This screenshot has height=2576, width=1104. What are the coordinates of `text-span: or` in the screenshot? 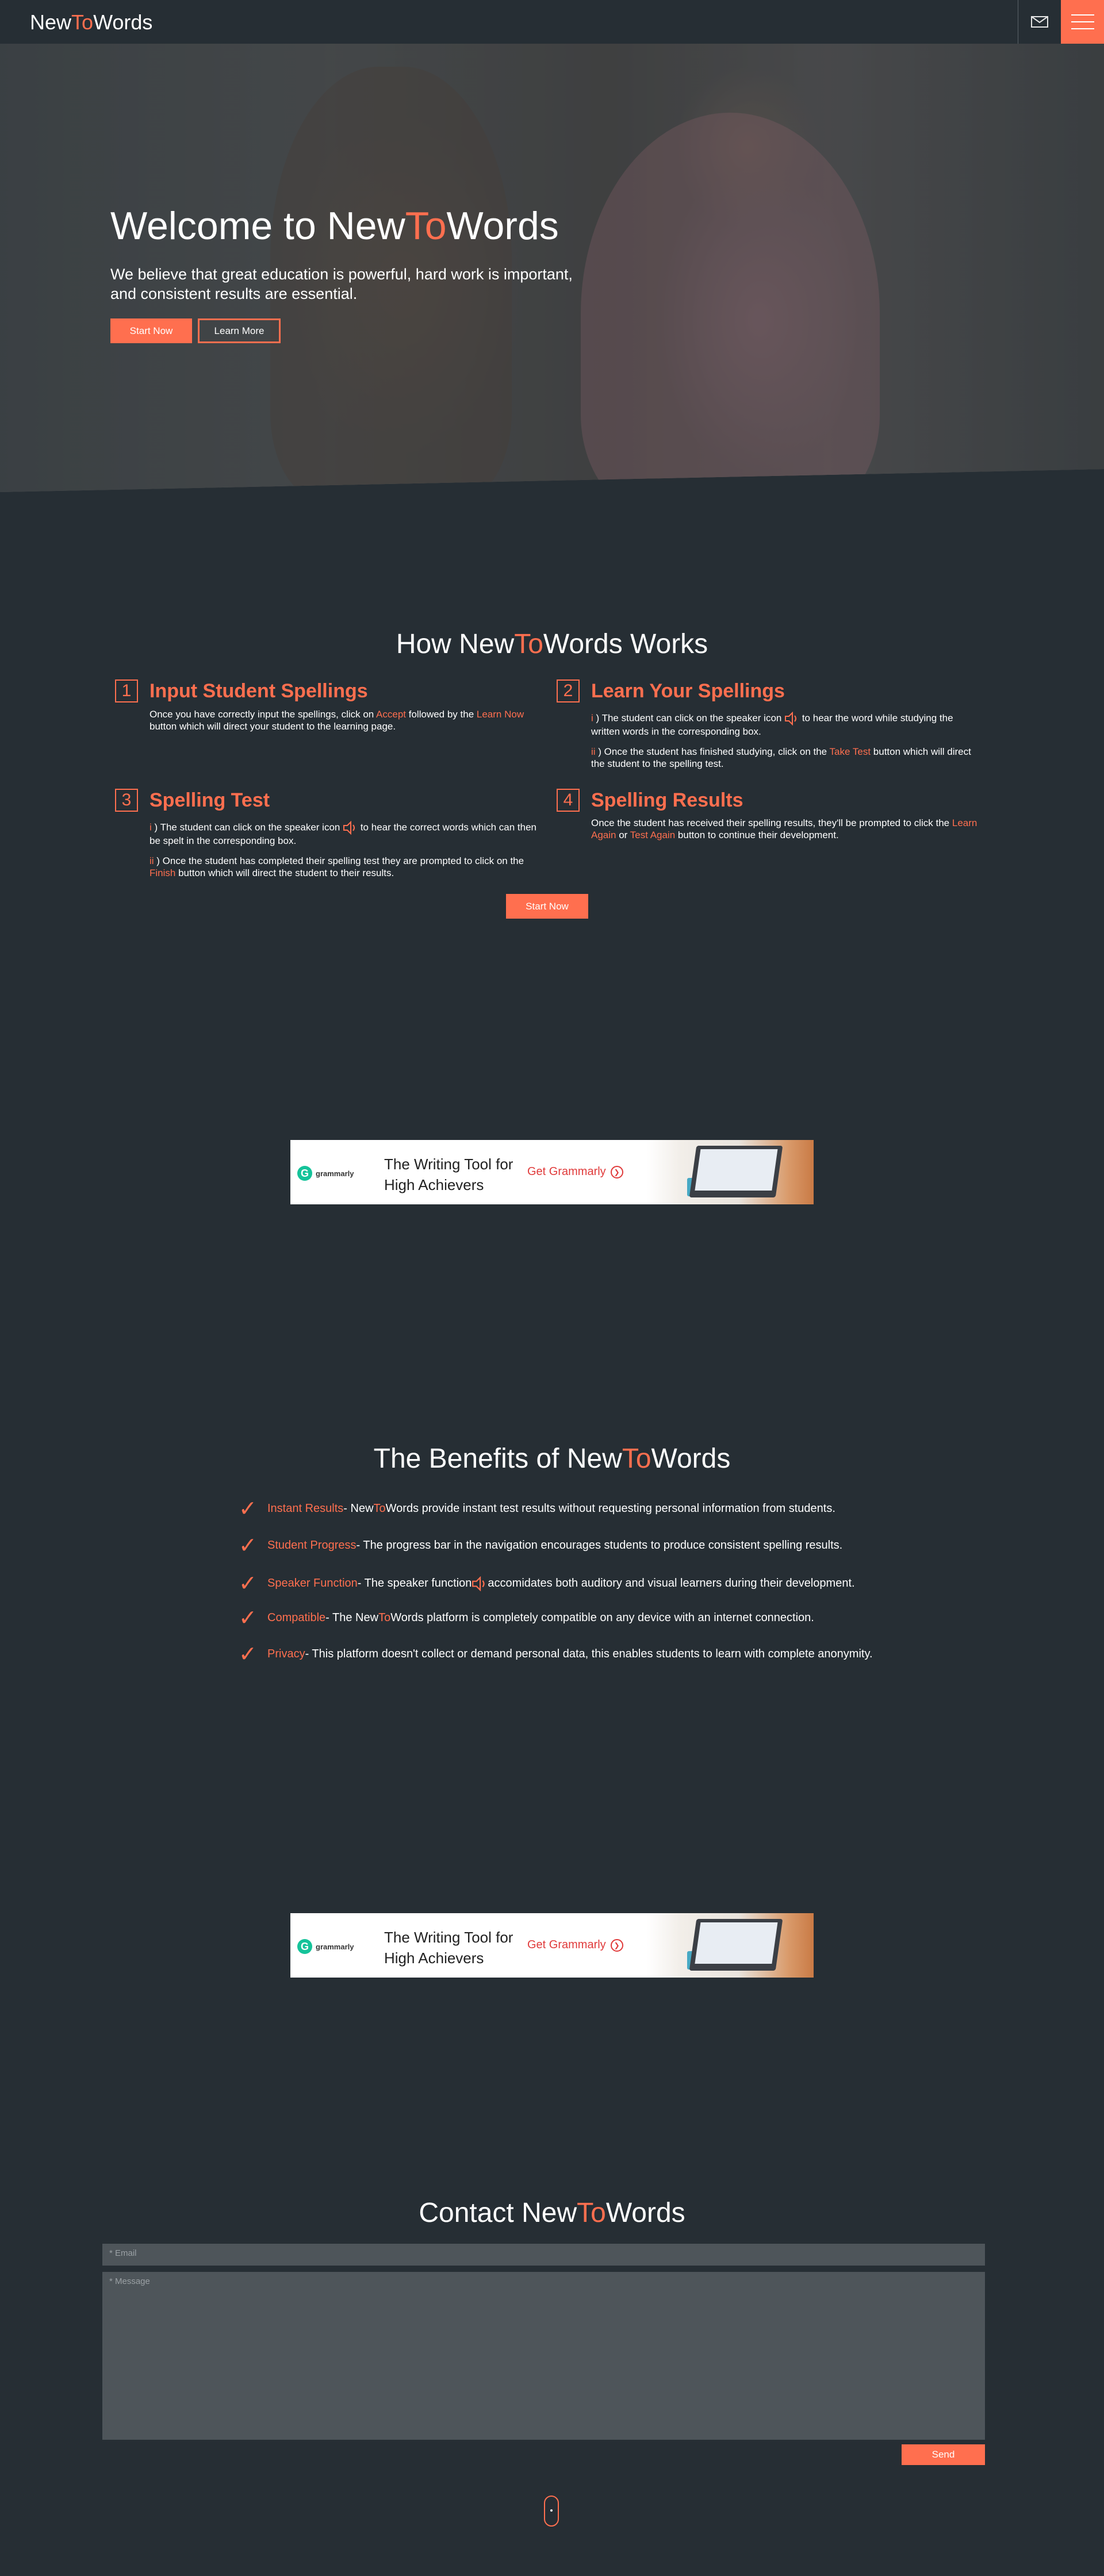 It's located at (623, 835).